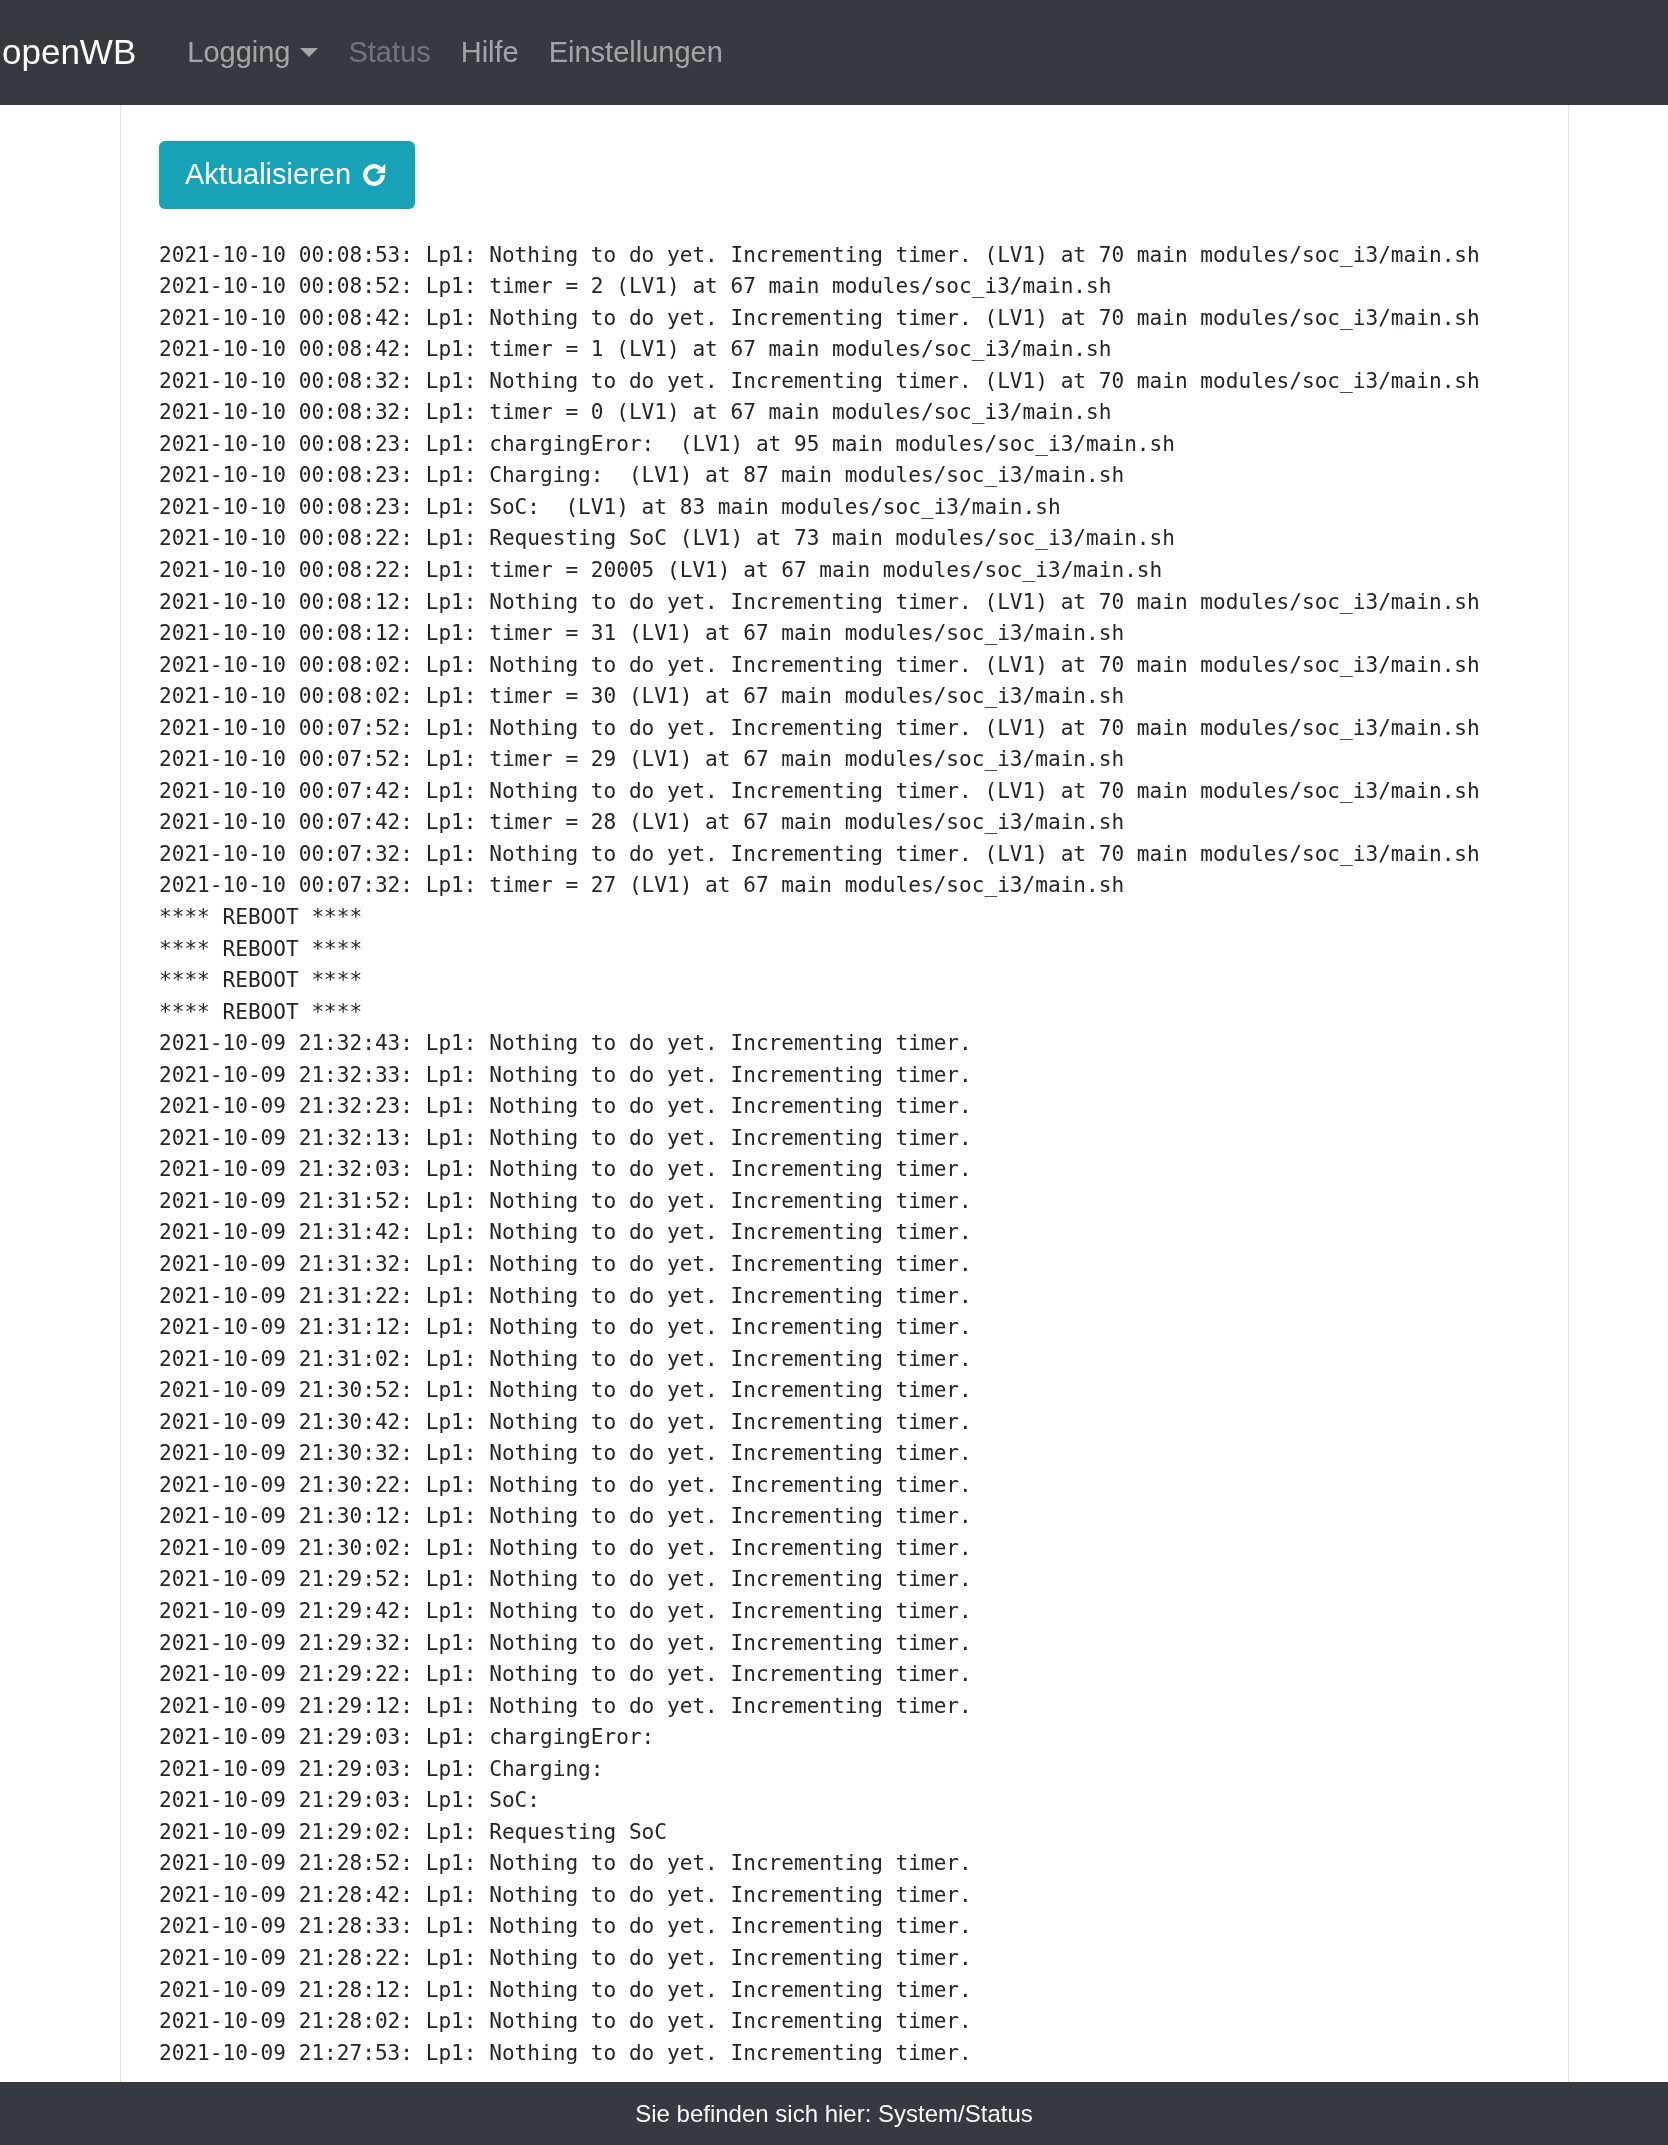 This screenshot has height=2145, width=1668. I want to click on log-line: 2021-10-09 21:31:02: Lp1: Nothing to do yet. Incrementing timer., so click(565, 1358).